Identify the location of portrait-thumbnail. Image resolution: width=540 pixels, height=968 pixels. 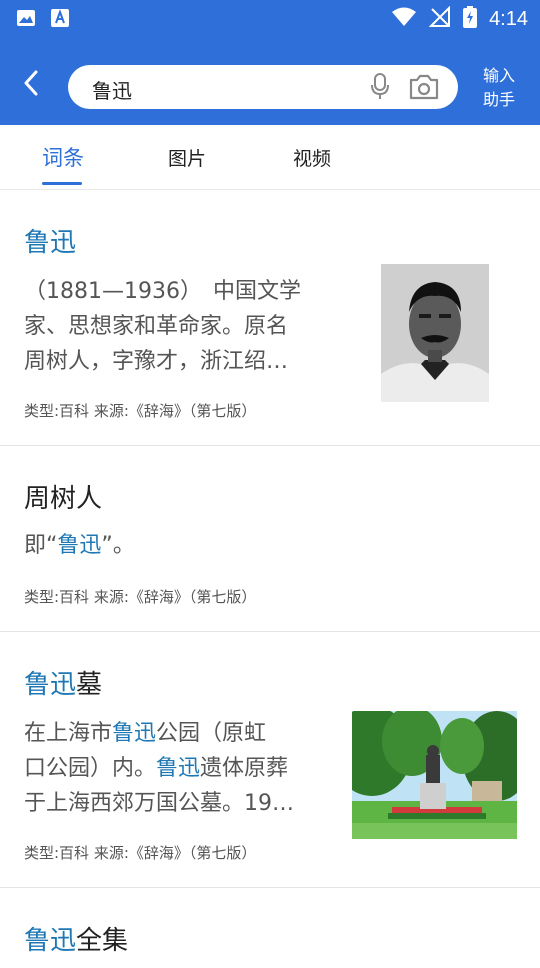
(435, 333).